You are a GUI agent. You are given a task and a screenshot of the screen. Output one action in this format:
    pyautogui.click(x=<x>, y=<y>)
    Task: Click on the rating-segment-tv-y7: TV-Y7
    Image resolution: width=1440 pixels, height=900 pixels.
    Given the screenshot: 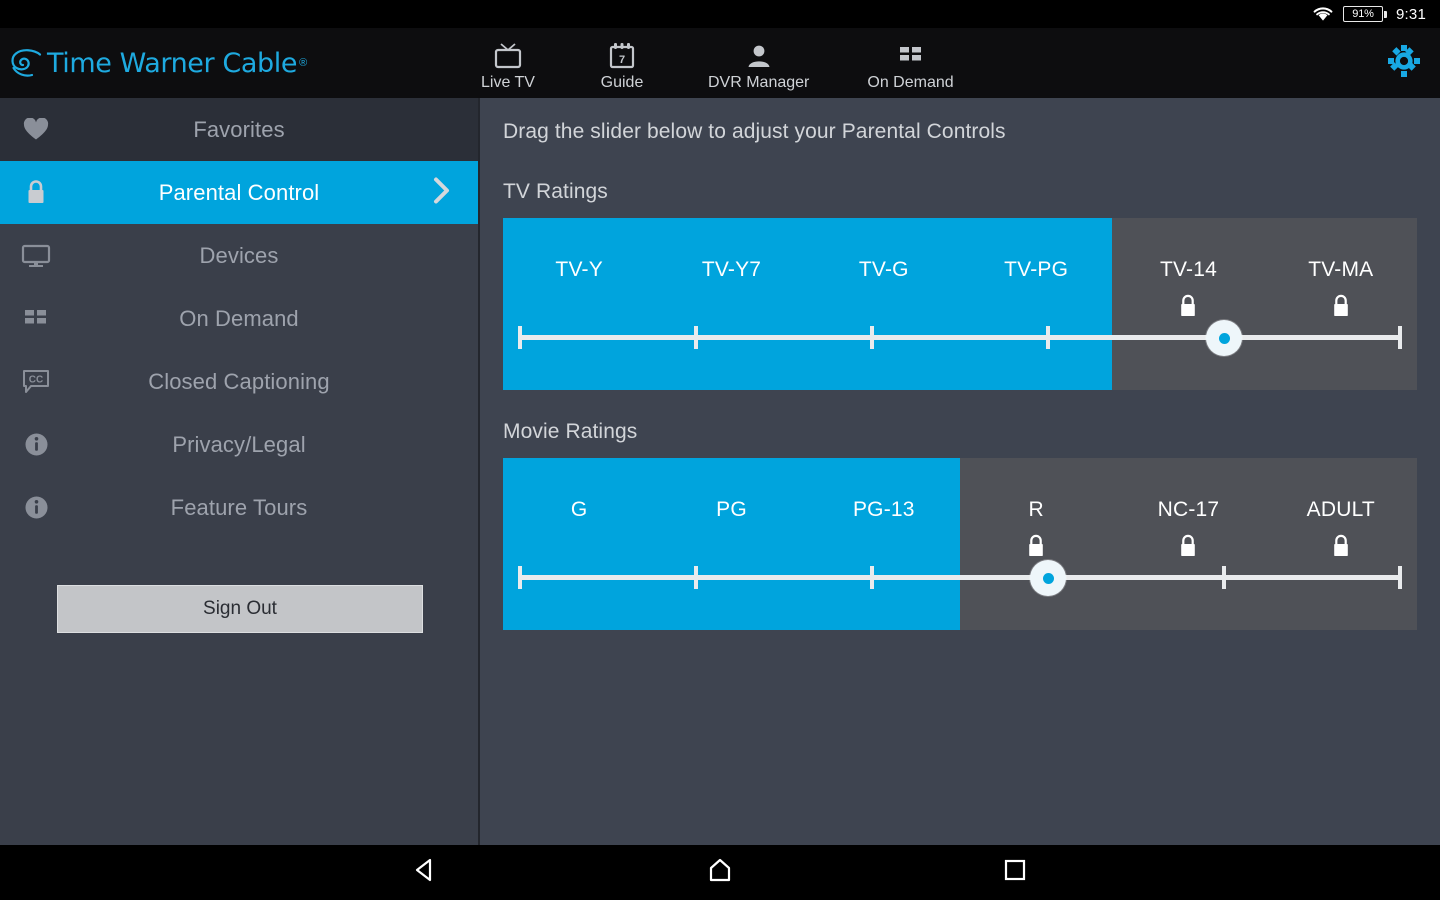 What is the action you would take?
    pyautogui.click(x=731, y=304)
    